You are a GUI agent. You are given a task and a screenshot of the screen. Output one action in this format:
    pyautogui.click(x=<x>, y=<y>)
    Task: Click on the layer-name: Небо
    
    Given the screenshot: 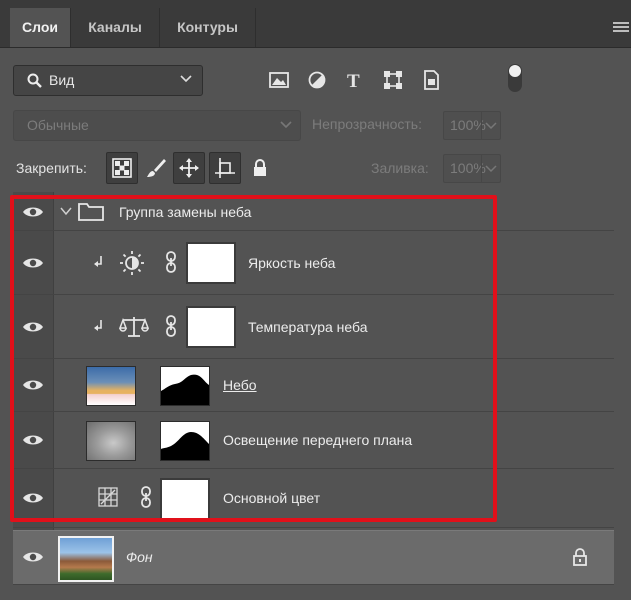 What is the action you would take?
    pyautogui.click(x=240, y=385)
    